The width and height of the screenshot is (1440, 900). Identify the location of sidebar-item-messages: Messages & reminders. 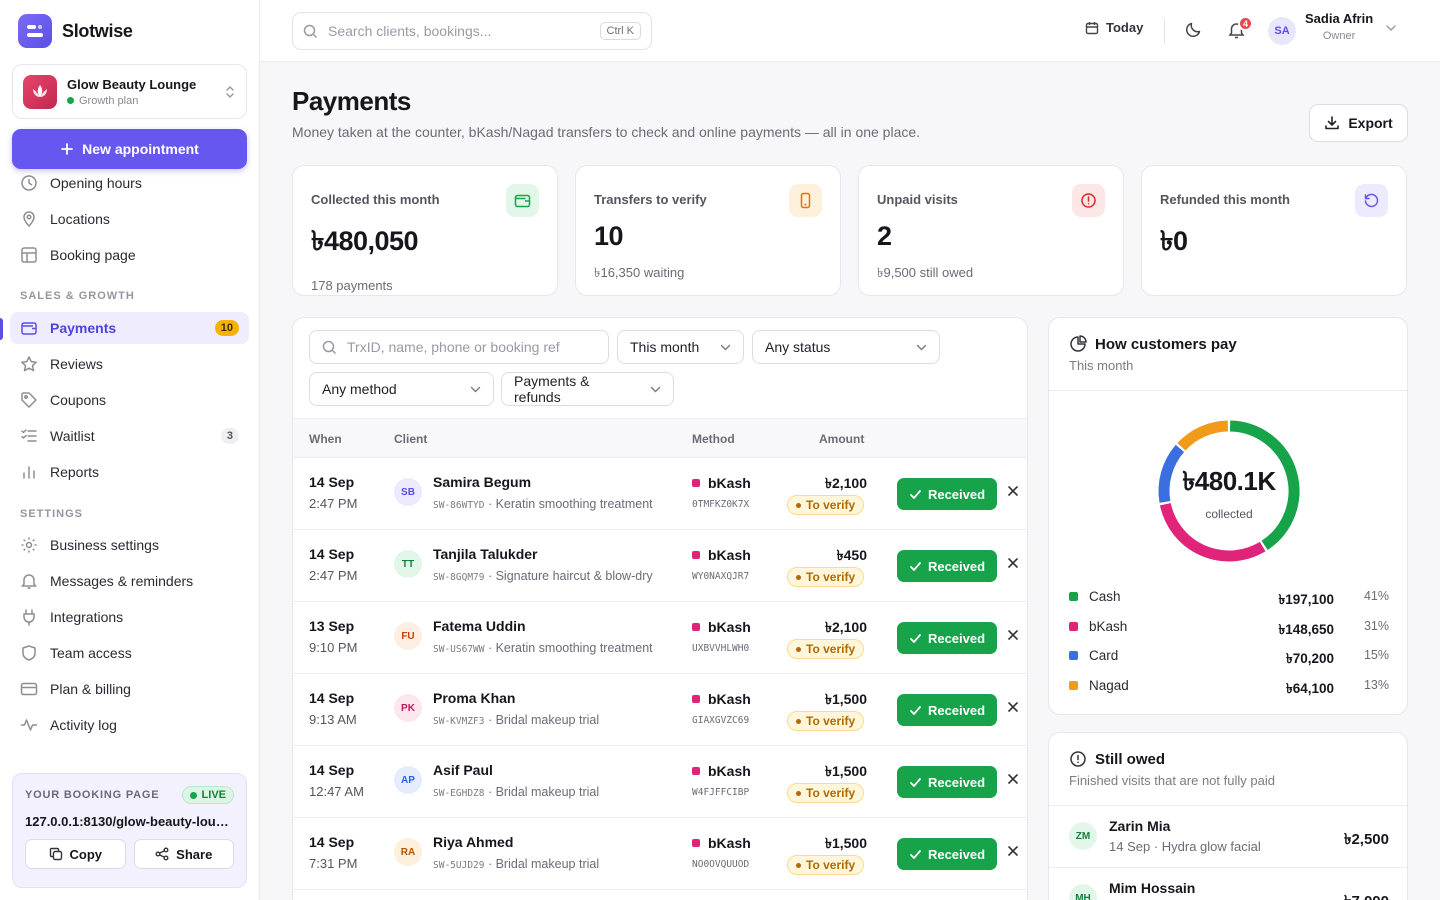
(129, 581).